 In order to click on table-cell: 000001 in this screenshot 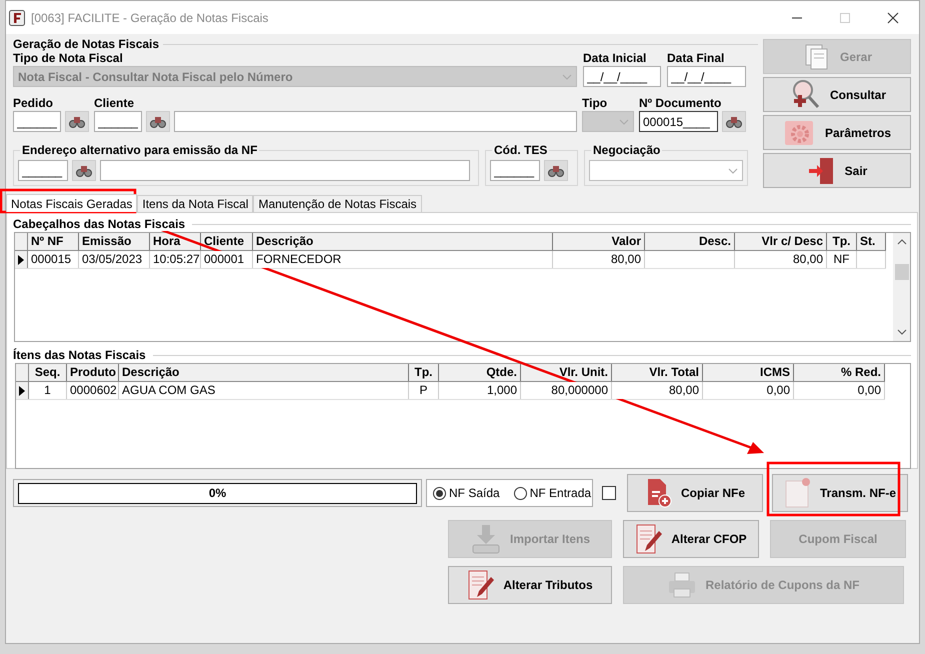, I will do `click(227, 259)`.